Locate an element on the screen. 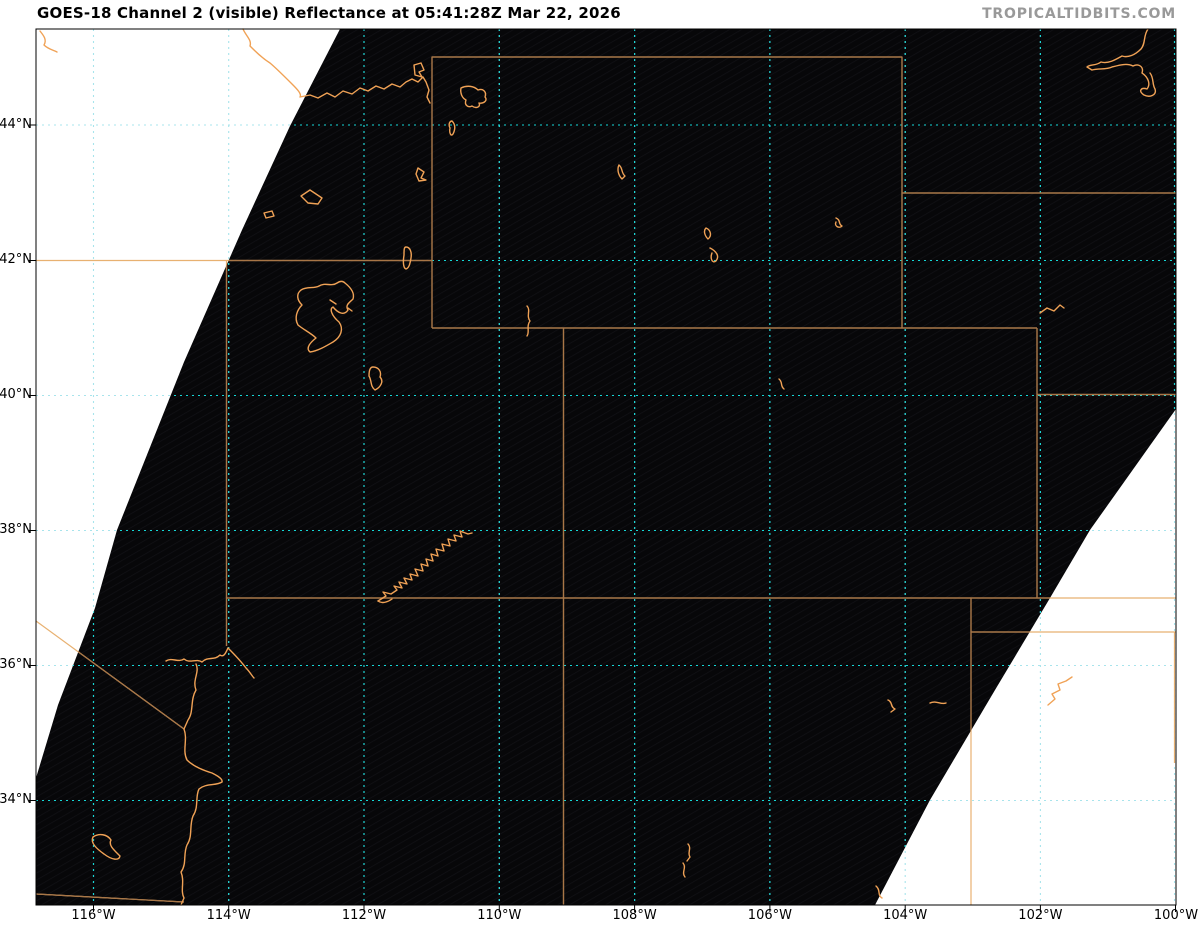 The width and height of the screenshot is (1200, 929). x-tick-label-104w: 104°W is located at coordinates (905, 915).